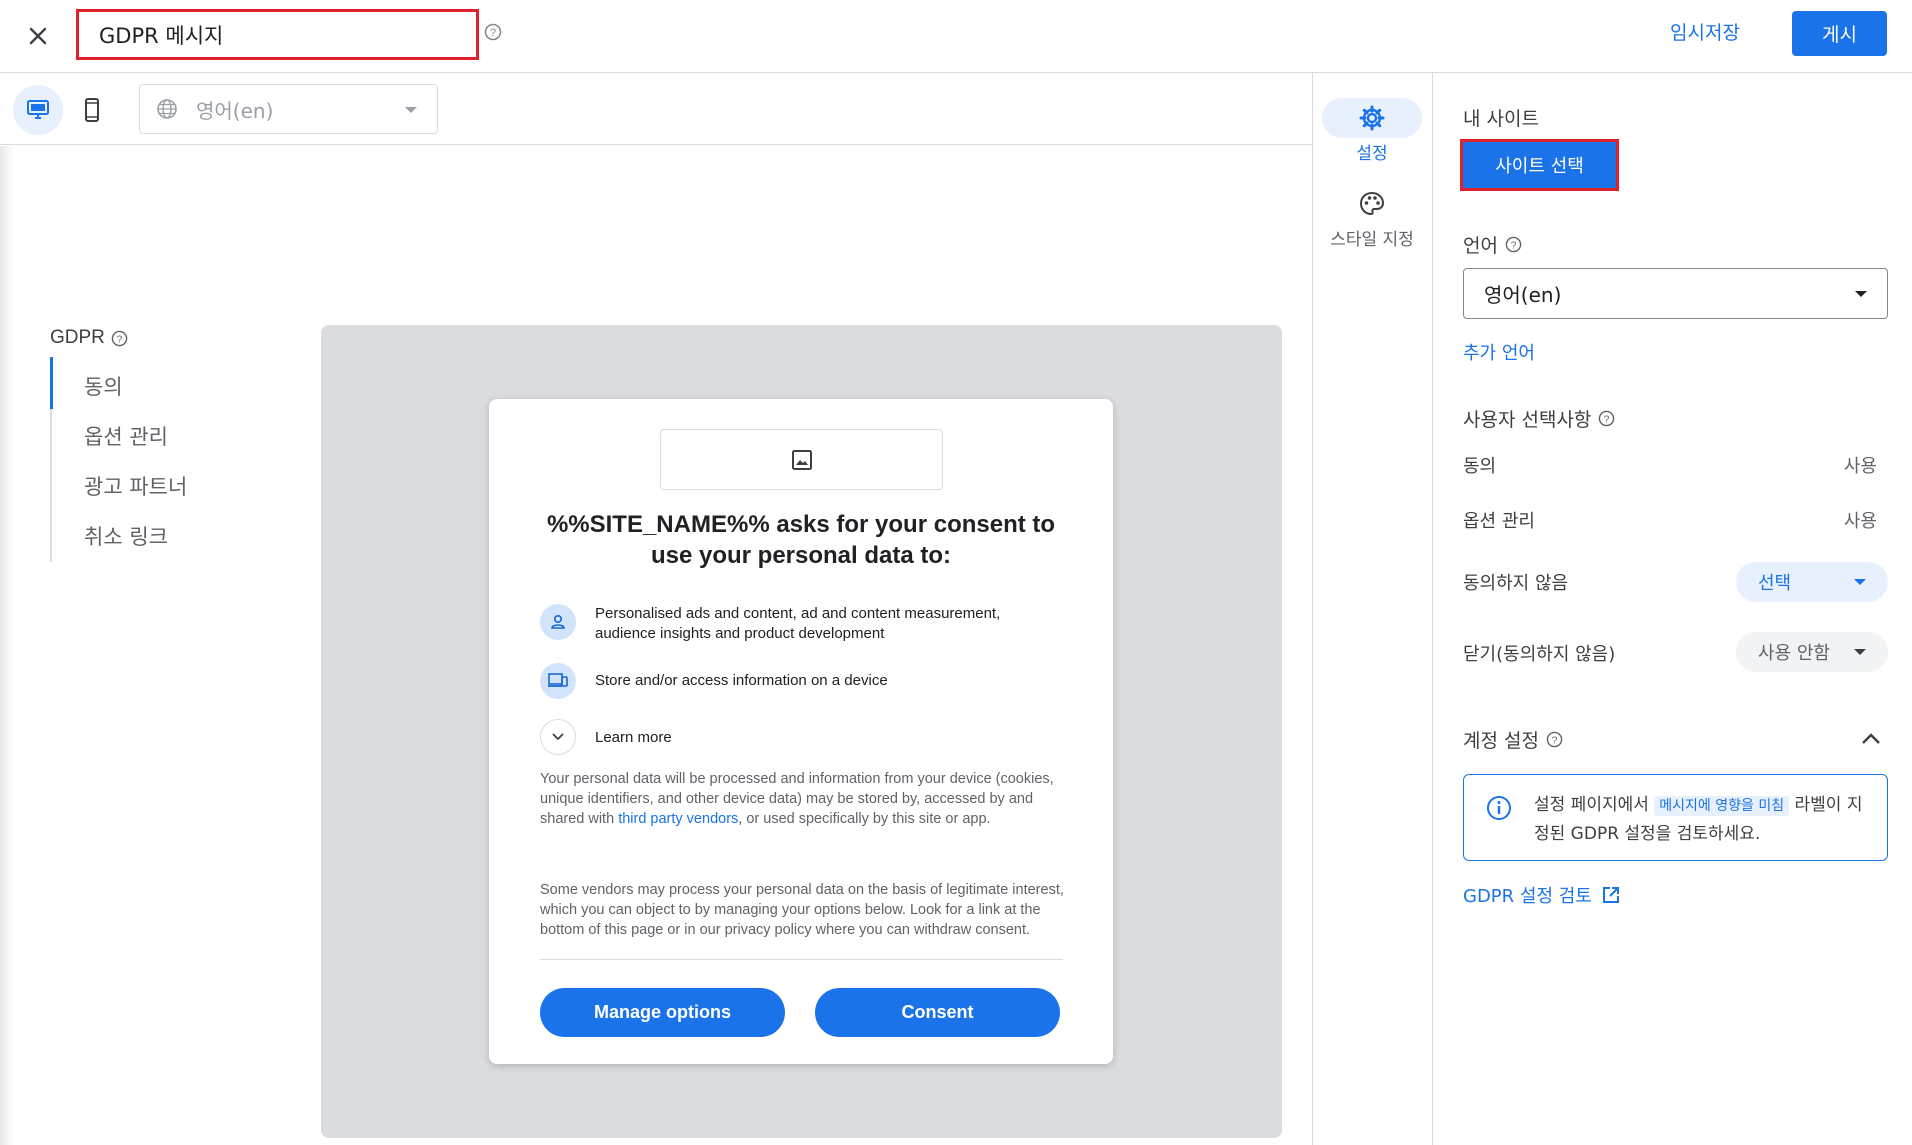  Describe the element at coordinates (1523, 295) in the screenshot. I see `language-select-value: 영어(en)` at that location.